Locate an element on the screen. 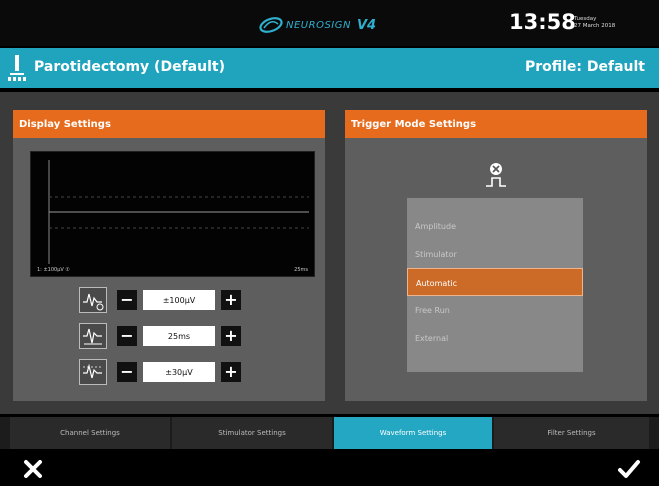 The image size is (659, 486). top-bar: NEUROSIGN V4 13:58 Tuesday 27 March 2018 is located at coordinates (329, 23).